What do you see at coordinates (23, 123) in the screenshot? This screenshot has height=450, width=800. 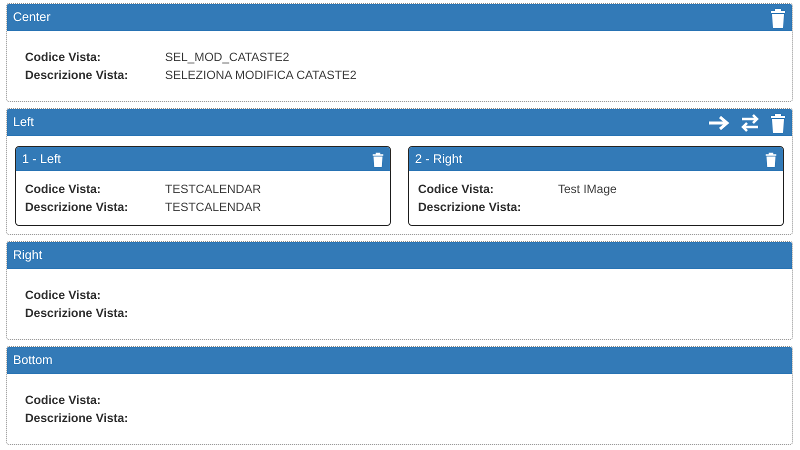 I see `panel-title: Left` at bounding box center [23, 123].